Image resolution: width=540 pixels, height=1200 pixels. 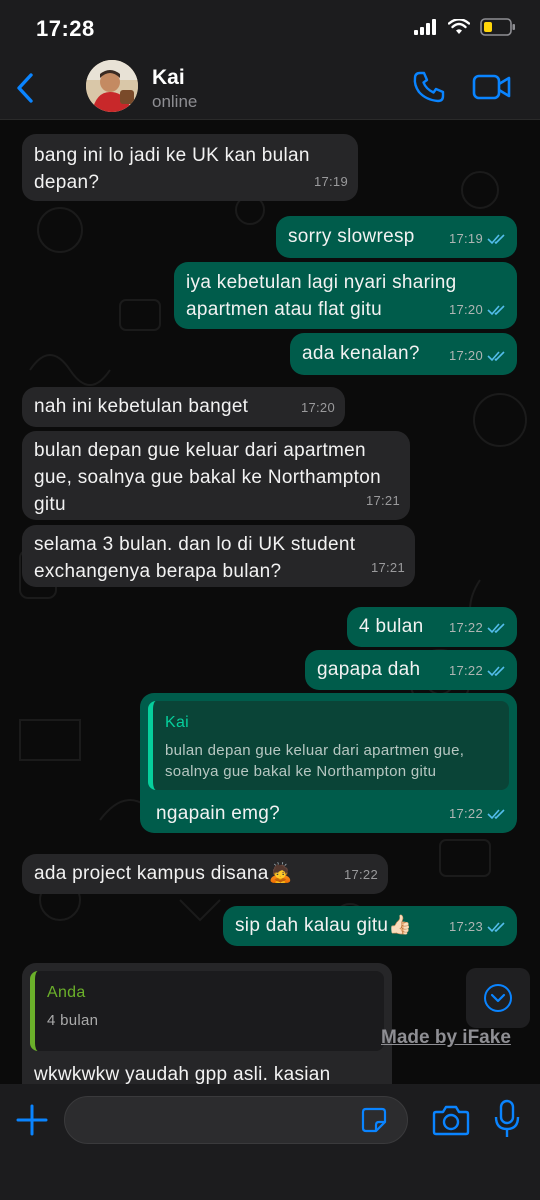 I want to click on status-icons, so click(x=465, y=27).